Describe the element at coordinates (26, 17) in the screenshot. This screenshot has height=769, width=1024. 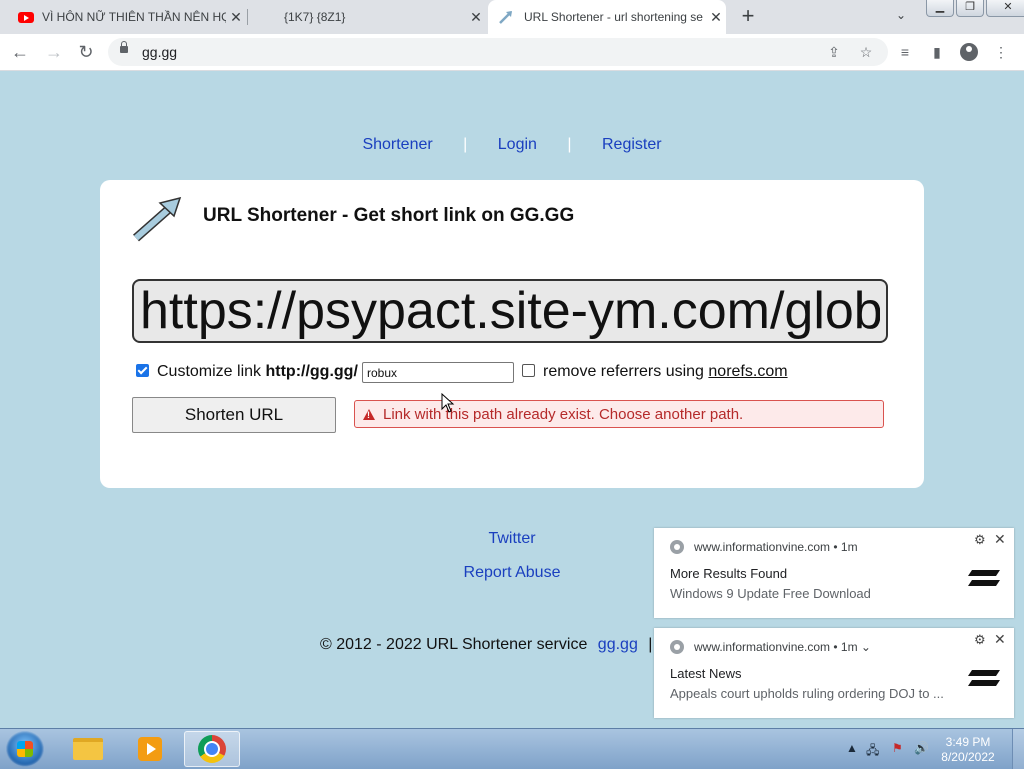
I see `youtube-icon` at that location.